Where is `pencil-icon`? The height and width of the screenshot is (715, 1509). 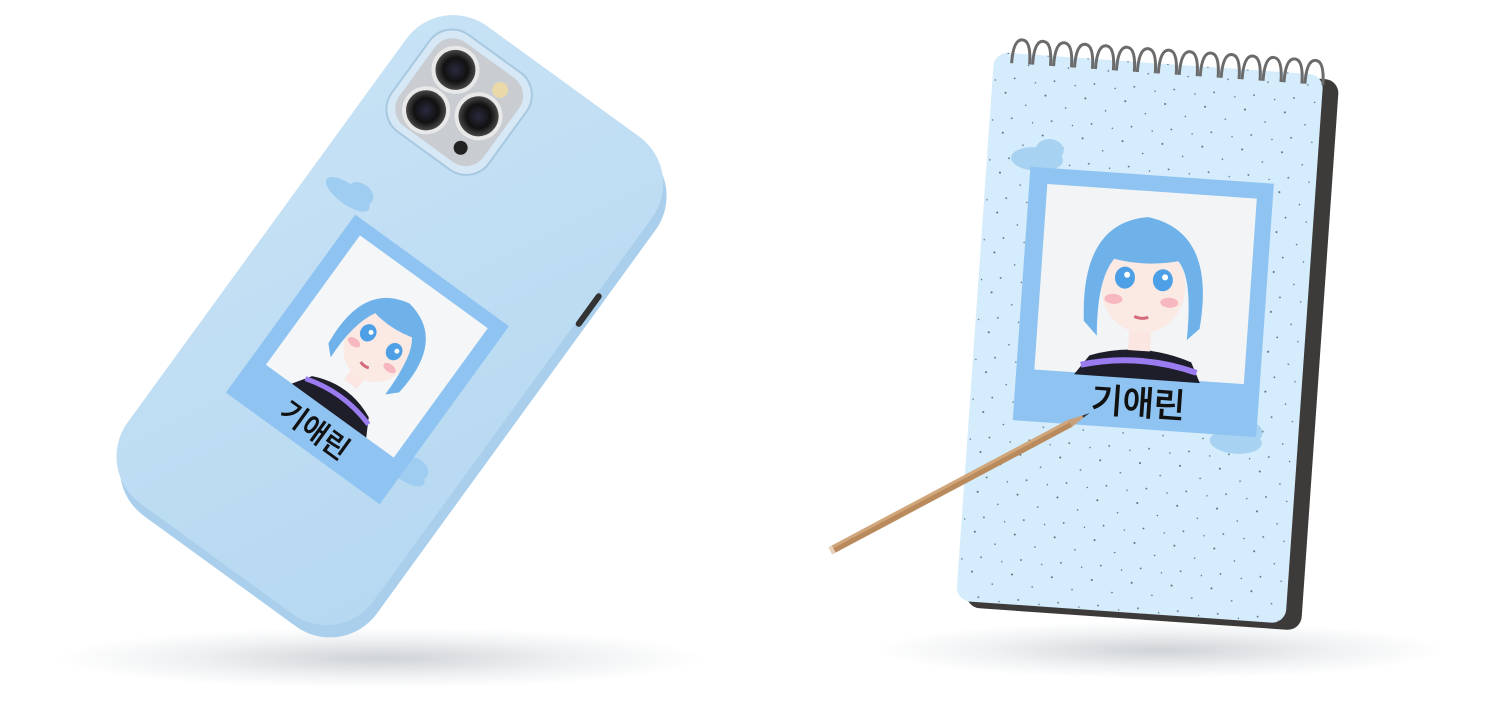 pencil-icon is located at coordinates (959, 483).